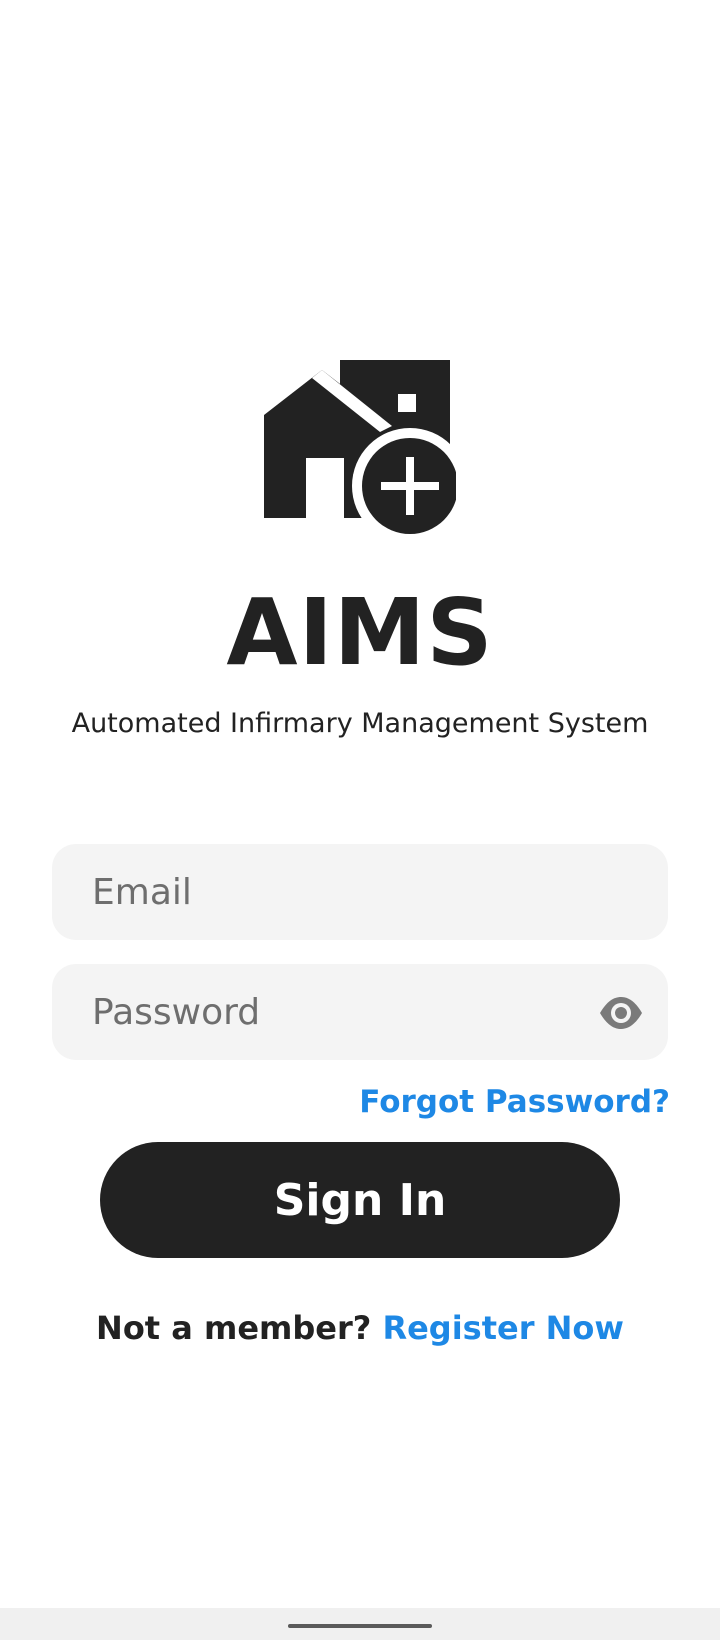 The image size is (720, 1640). I want to click on email-field, so click(360, 892).